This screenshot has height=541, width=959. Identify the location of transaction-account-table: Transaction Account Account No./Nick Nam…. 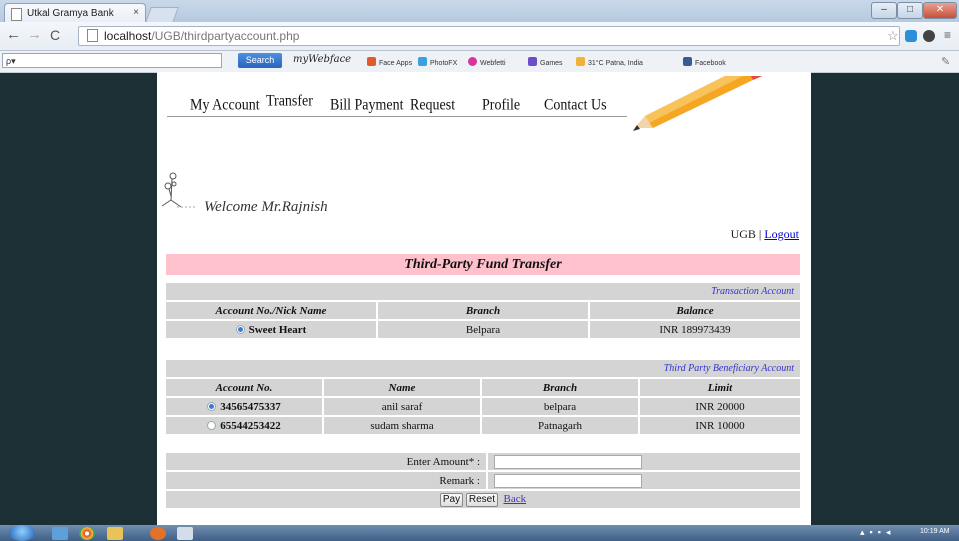
(483, 310).